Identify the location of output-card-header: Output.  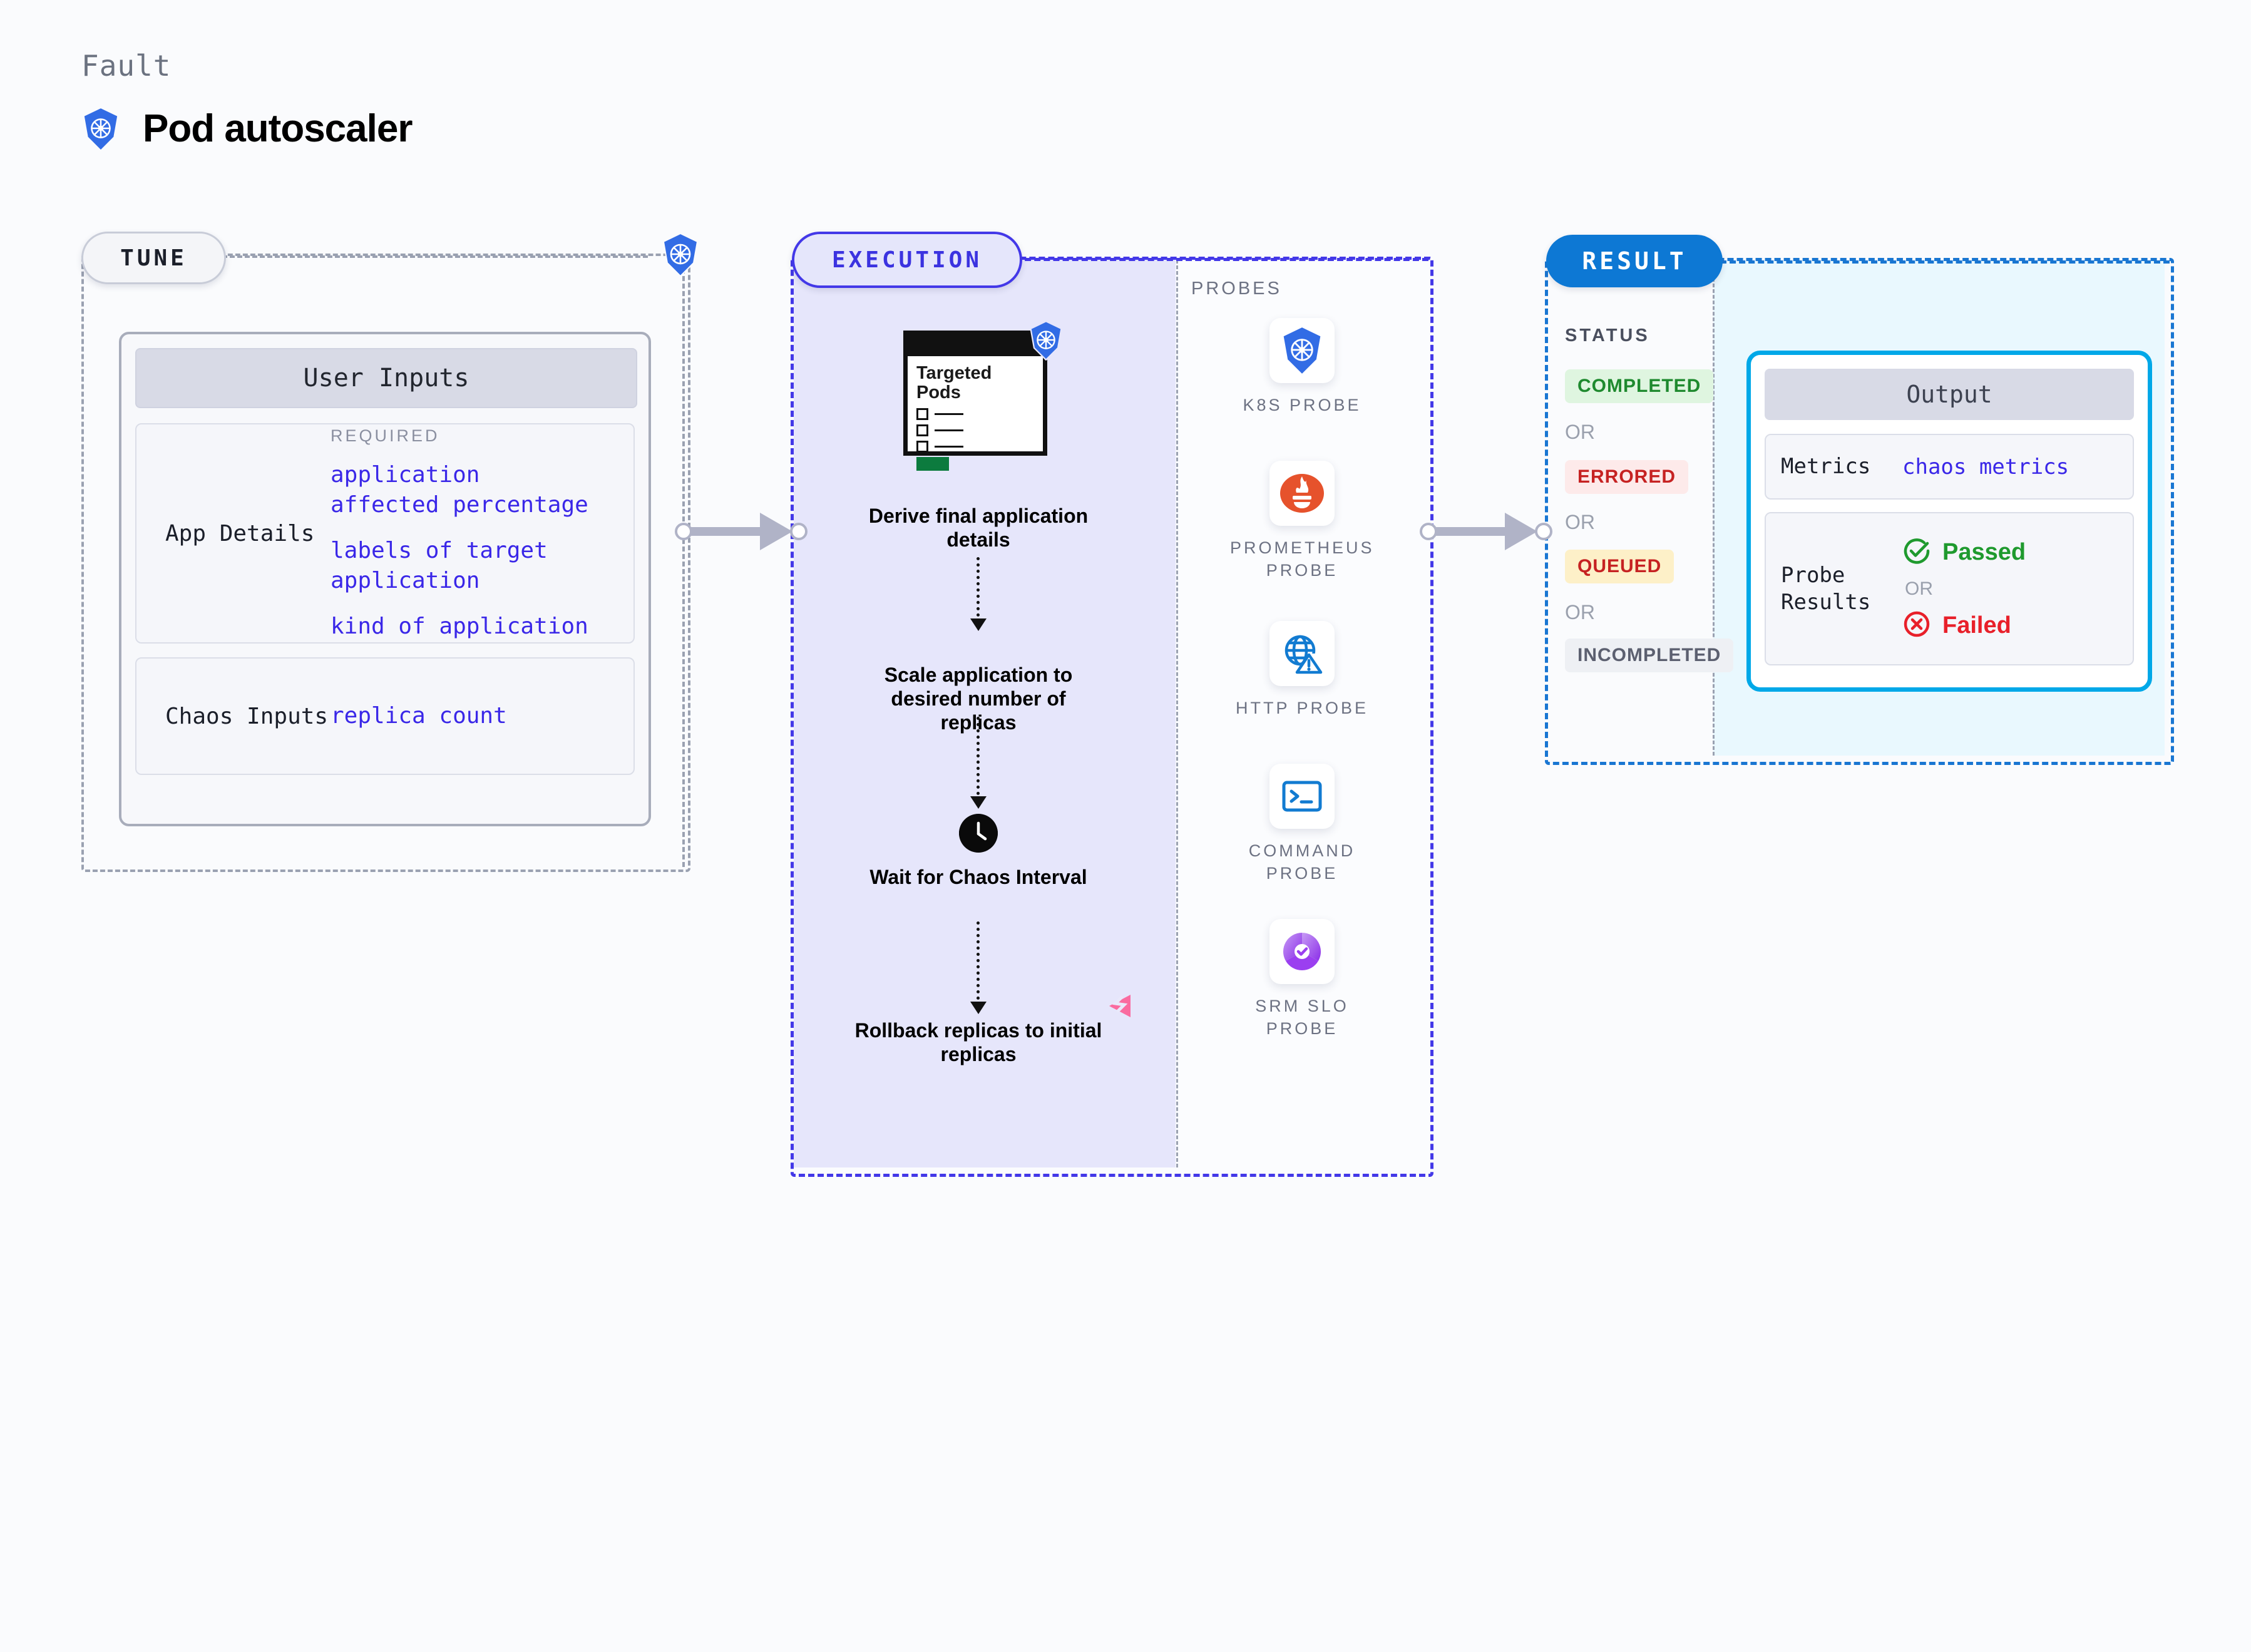
(1949, 394).